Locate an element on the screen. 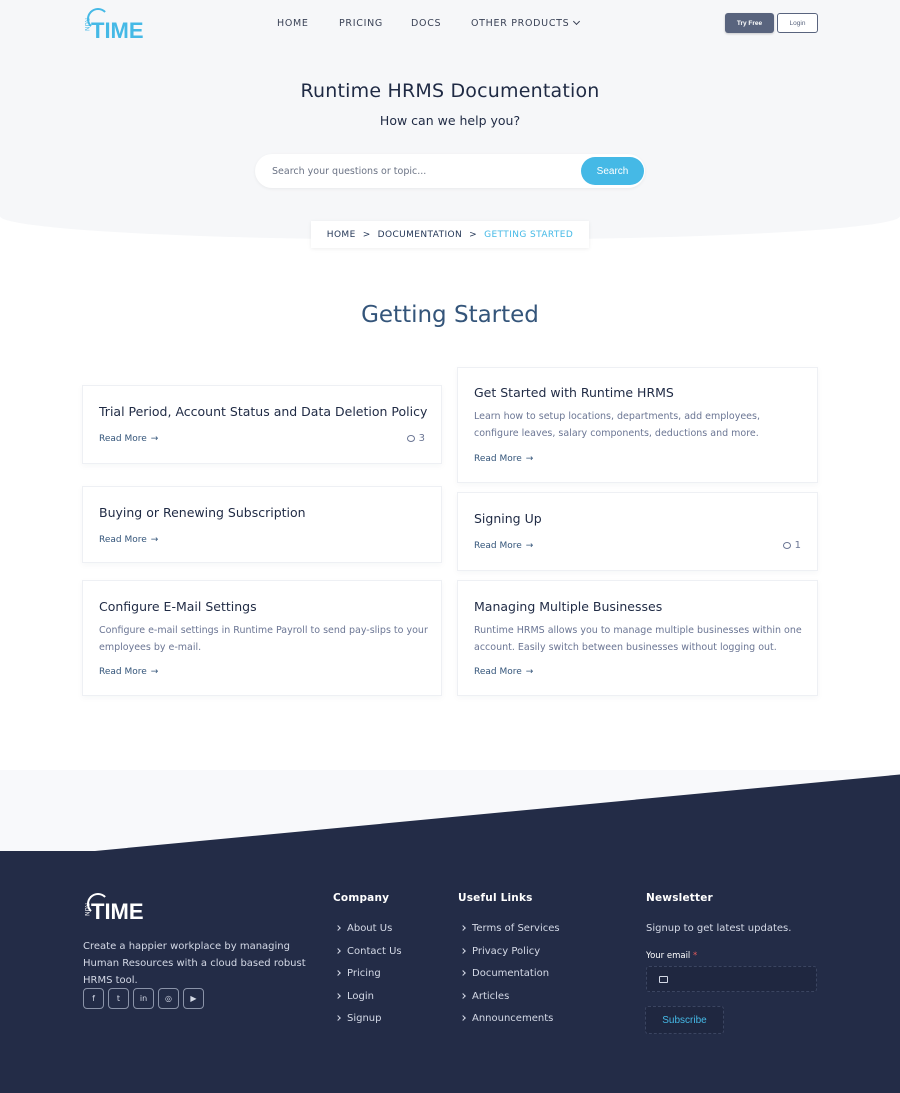 Image resolution: width=900 pixels, height=1093 pixels. footer-link-label: Documentation is located at coordinates (511, 973).